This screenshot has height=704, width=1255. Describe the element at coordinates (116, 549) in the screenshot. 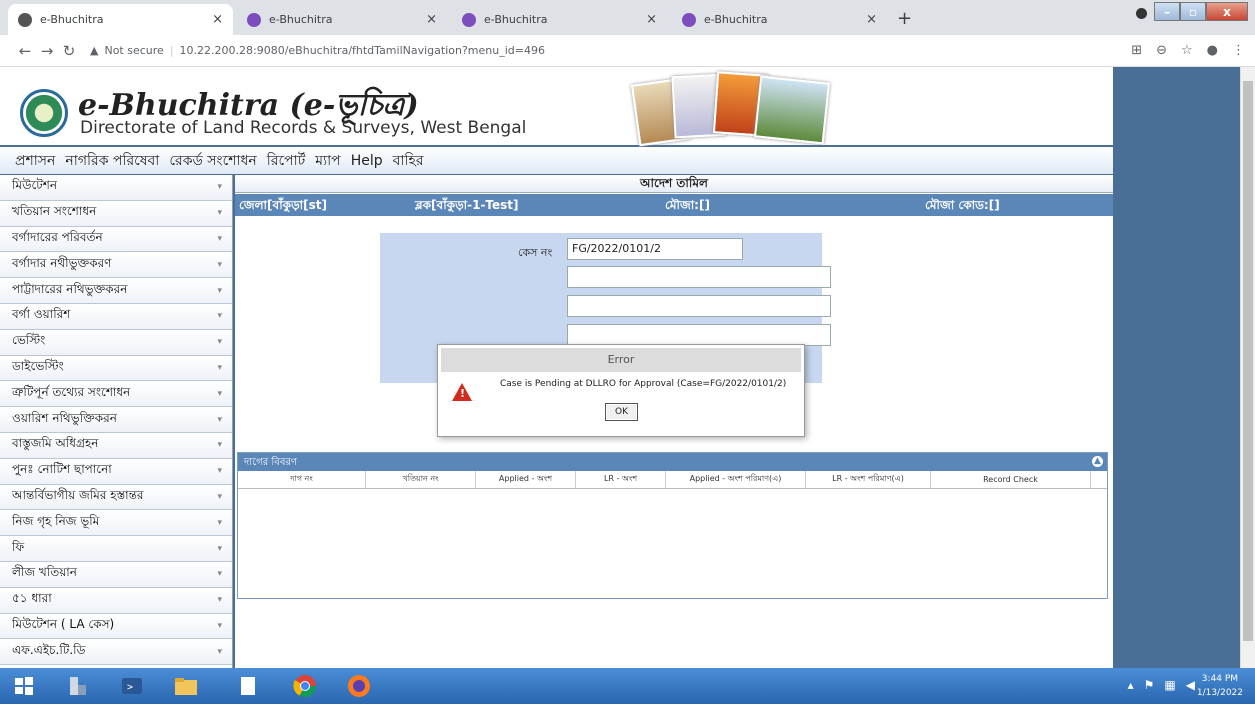

I see `sidebar-item: ফি ▾` at that location.